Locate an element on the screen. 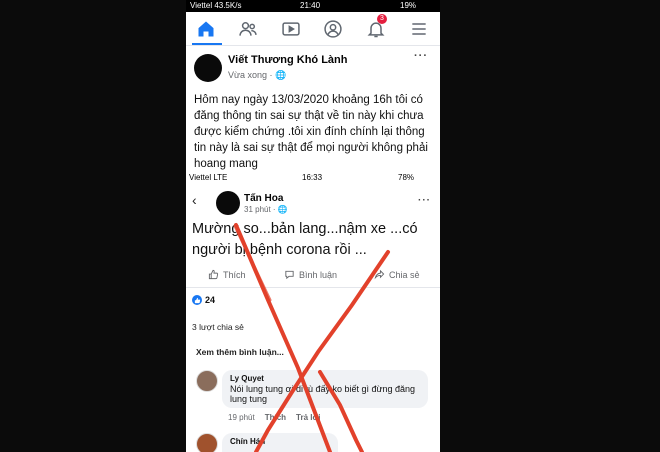 Image resolution: width=660 pixels, height=452 pixels. like-label: Thích is located at coordinates (234, 274).